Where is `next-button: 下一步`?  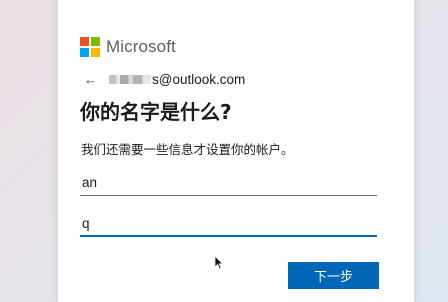
next-button: 下一步 is located at coordinates (333, 275).